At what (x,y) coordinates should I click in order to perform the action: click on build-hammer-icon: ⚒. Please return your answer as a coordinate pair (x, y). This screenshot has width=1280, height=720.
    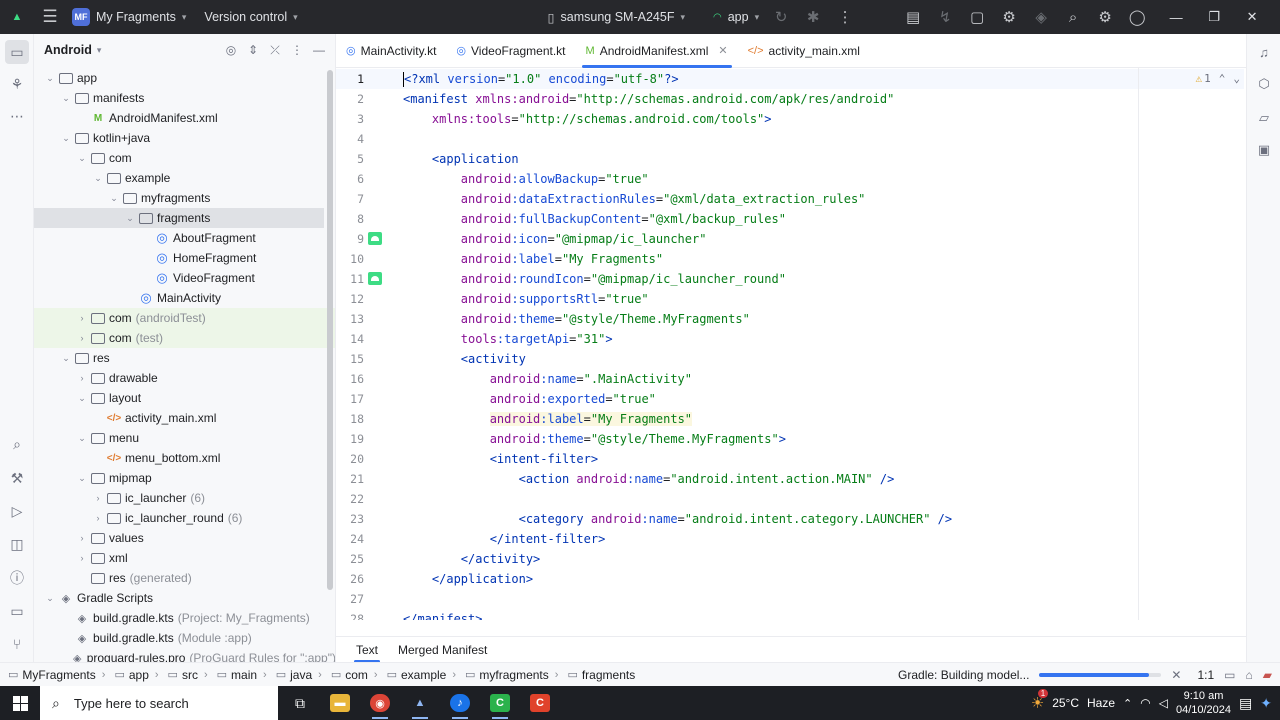
    Looking at the image, I should click on (17, 478).